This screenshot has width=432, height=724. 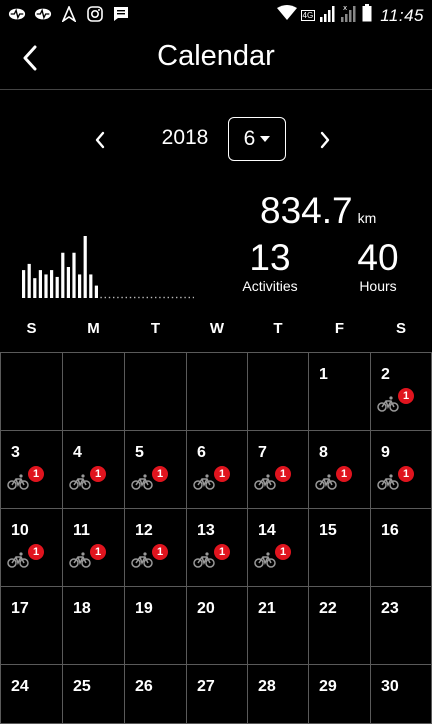 What do you see at coordinates (339, 625) in the screenshot?
I see `calendar-day: 22` at bounding box center [339, 625].